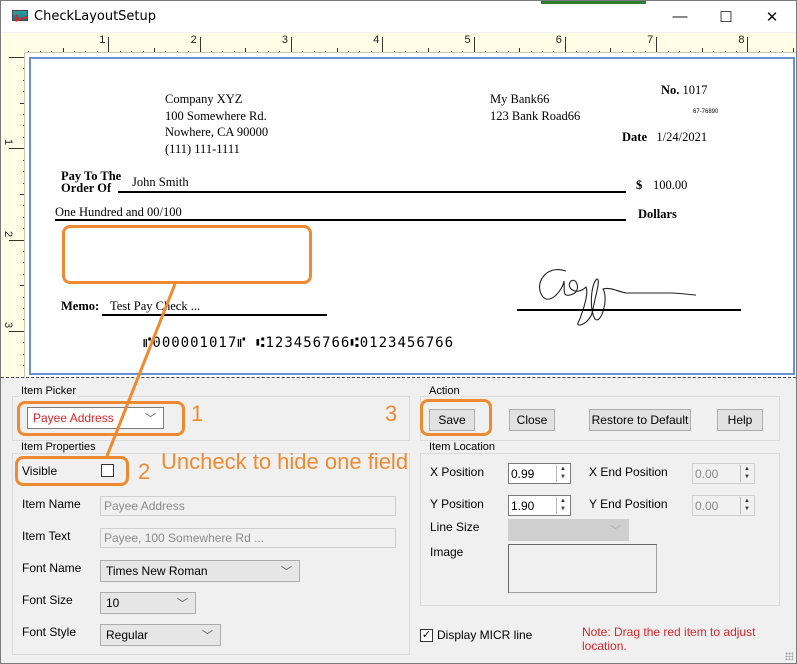  Describe the element at coordinates (217, 132) in the screenshot. I see `company-address-2: Nowhere, CA 90000` at that location.